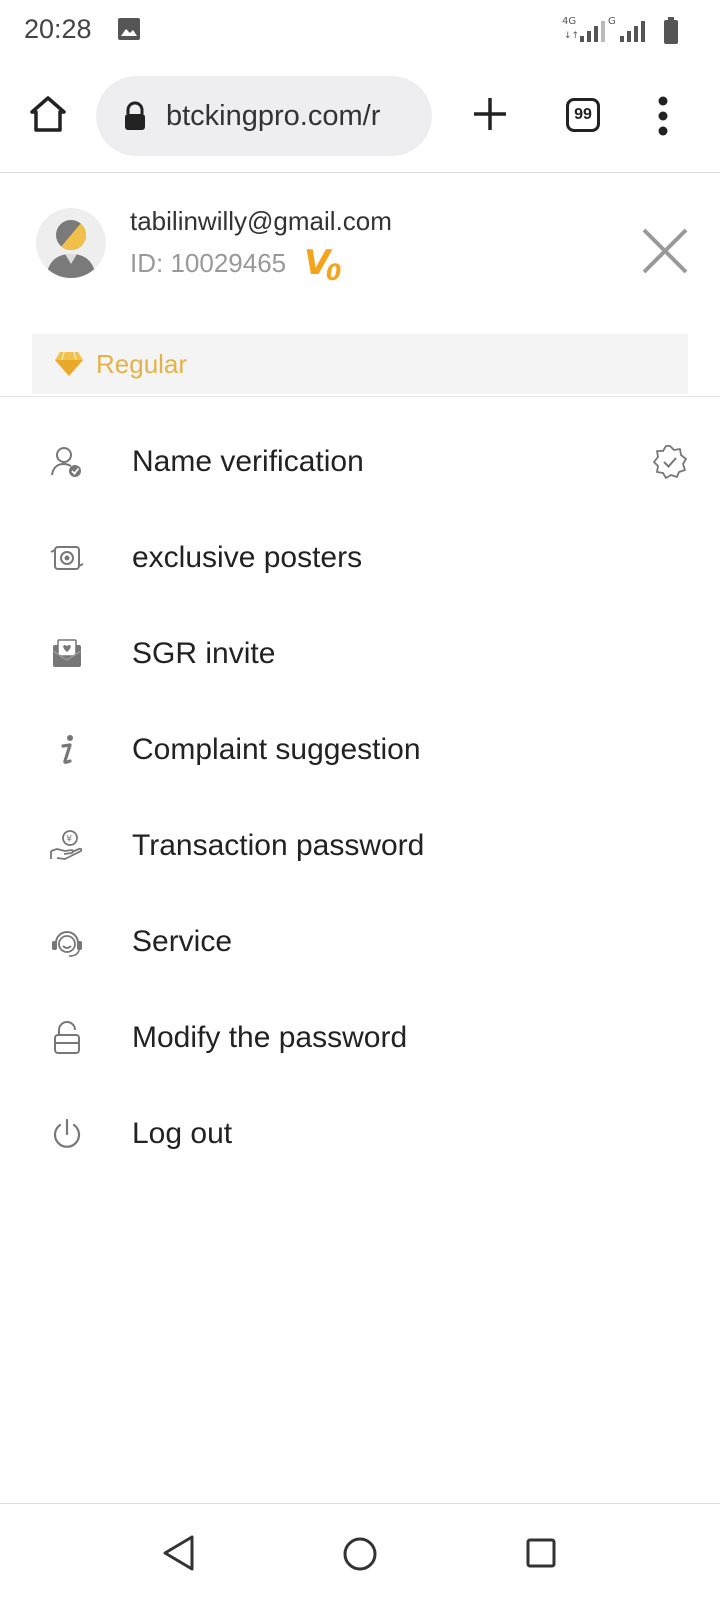 Image resolution: width=720 pixels, height=1600 pixels. Describe the element at coordinates (247, 557) in the screenshot. I see `menu-item-label: exclusive posters` at that location.